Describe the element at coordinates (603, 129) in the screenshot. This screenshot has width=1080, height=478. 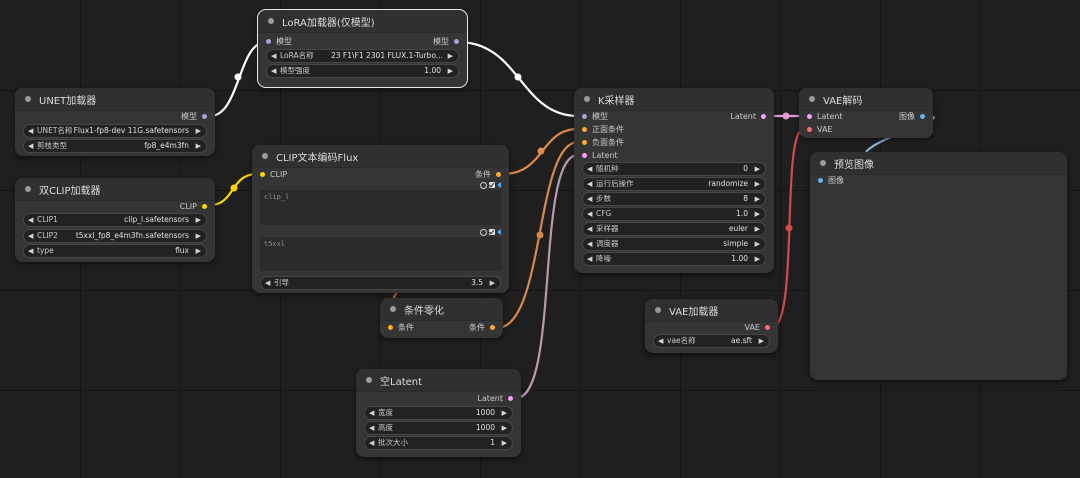
I see `input-positive: 正面条件` at that location.